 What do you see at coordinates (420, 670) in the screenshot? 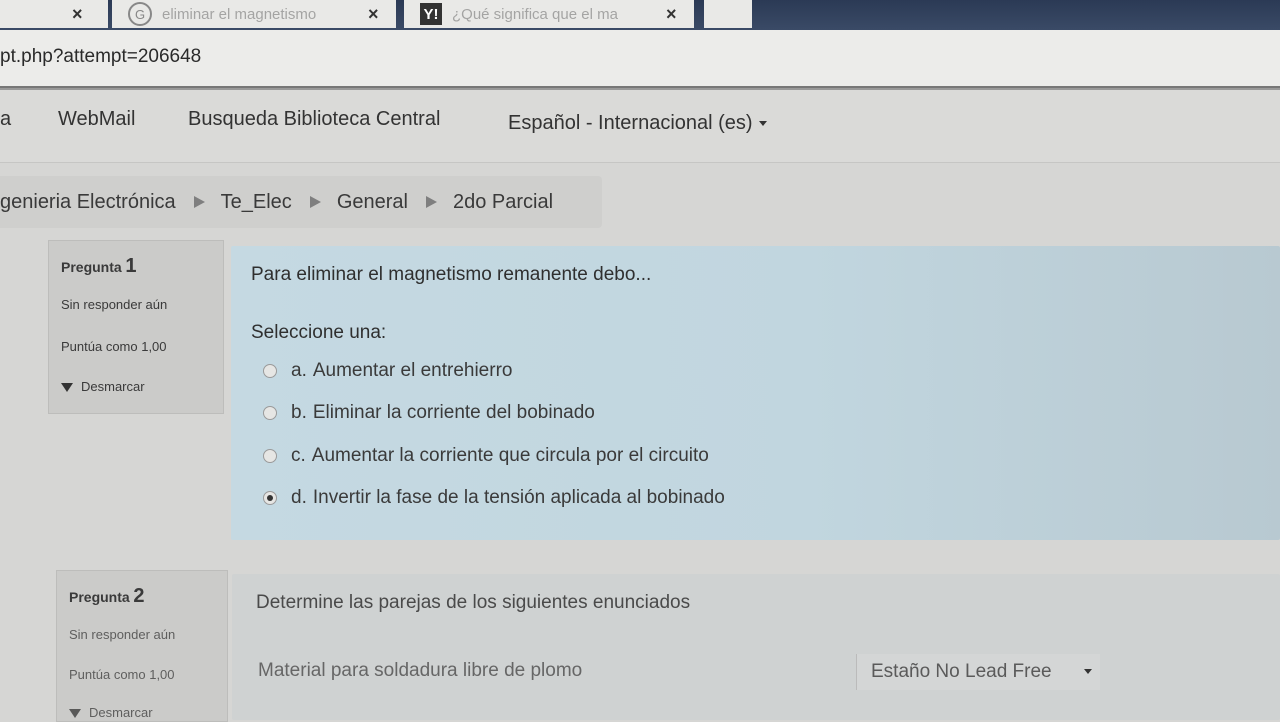
I see `match-label: Material para soldadura libre de plomo` at bounding box center [420, 670].